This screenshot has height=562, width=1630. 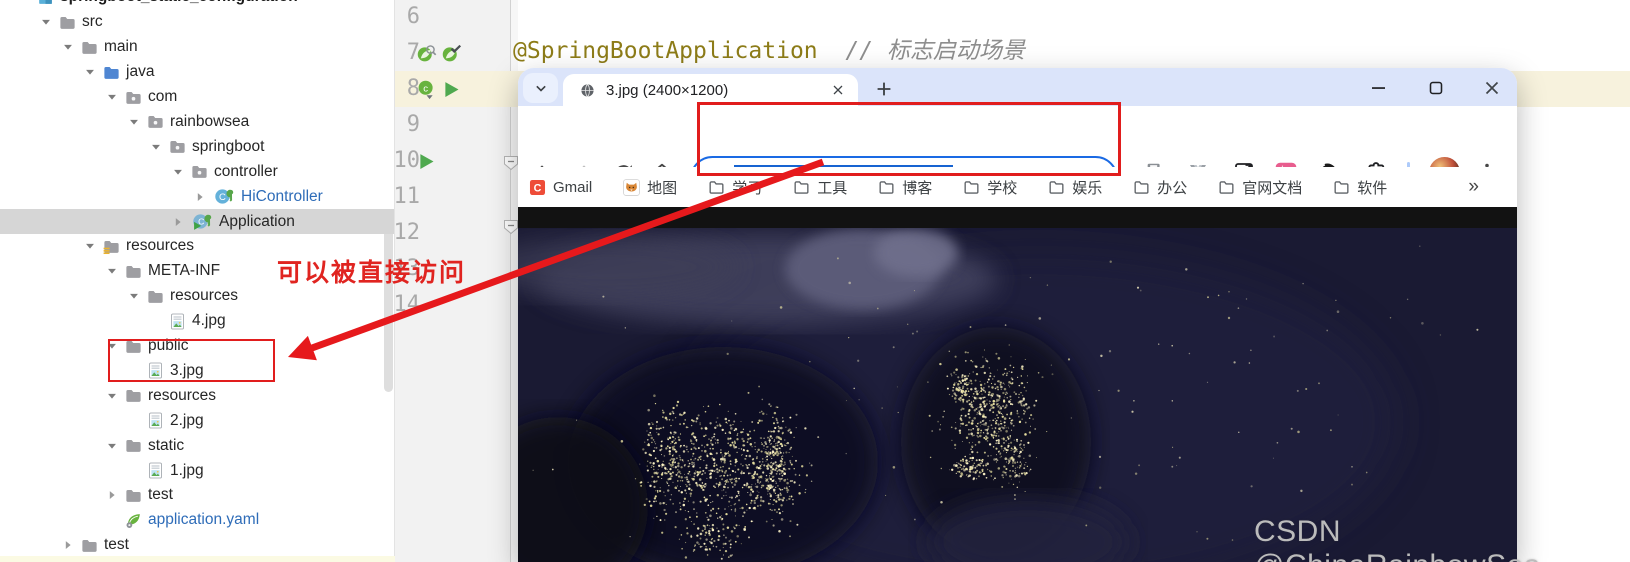 What do you see at coordinates (187, 420) in the screenshot?
I see `tree-item-label: 2.jpg` at bounding box center [187, 420].